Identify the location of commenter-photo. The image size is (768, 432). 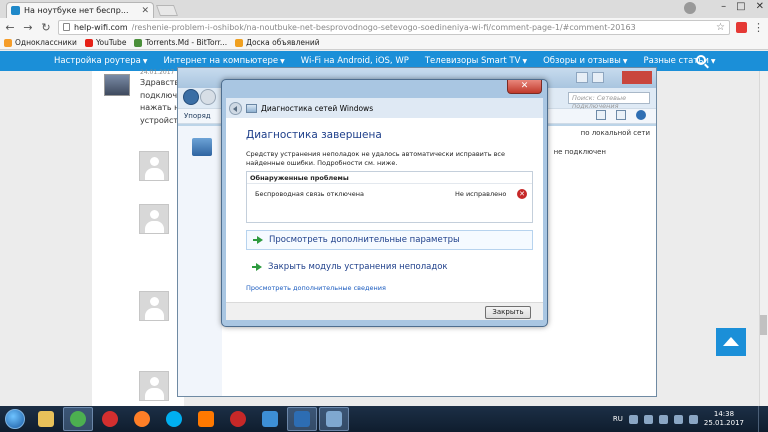
(117, 85).